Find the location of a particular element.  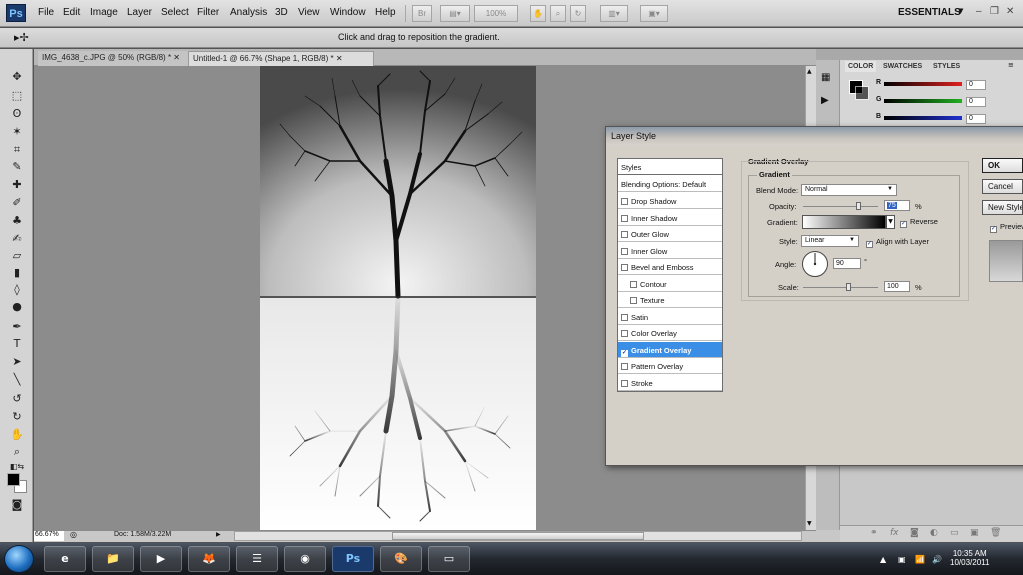

rotate-view-icon: ↻ is located at coordinates (578, 13).